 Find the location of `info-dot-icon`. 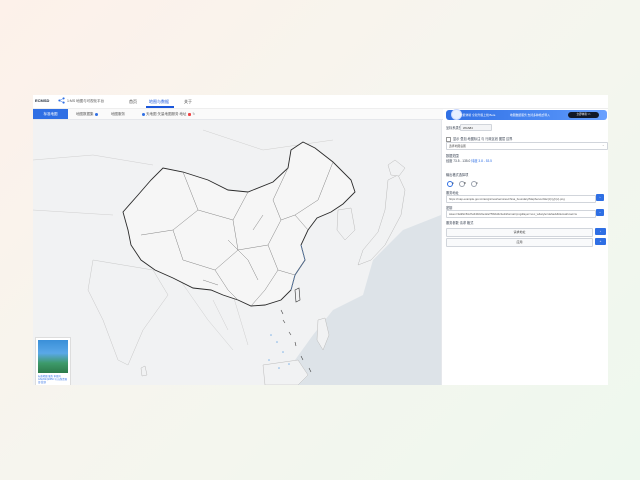

info-dot-icon is located at coordinates (96, 114).